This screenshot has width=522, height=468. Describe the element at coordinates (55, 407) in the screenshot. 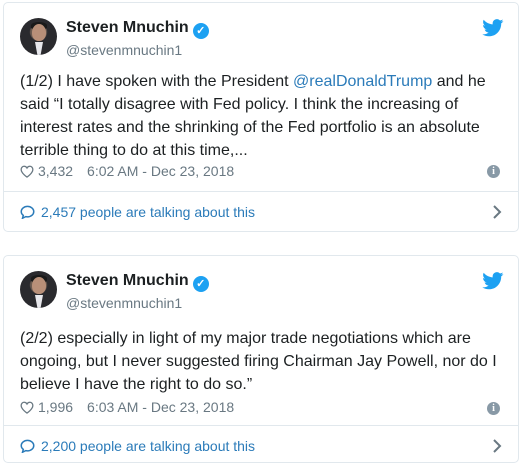

I see `like-count: 1,996` at that location.